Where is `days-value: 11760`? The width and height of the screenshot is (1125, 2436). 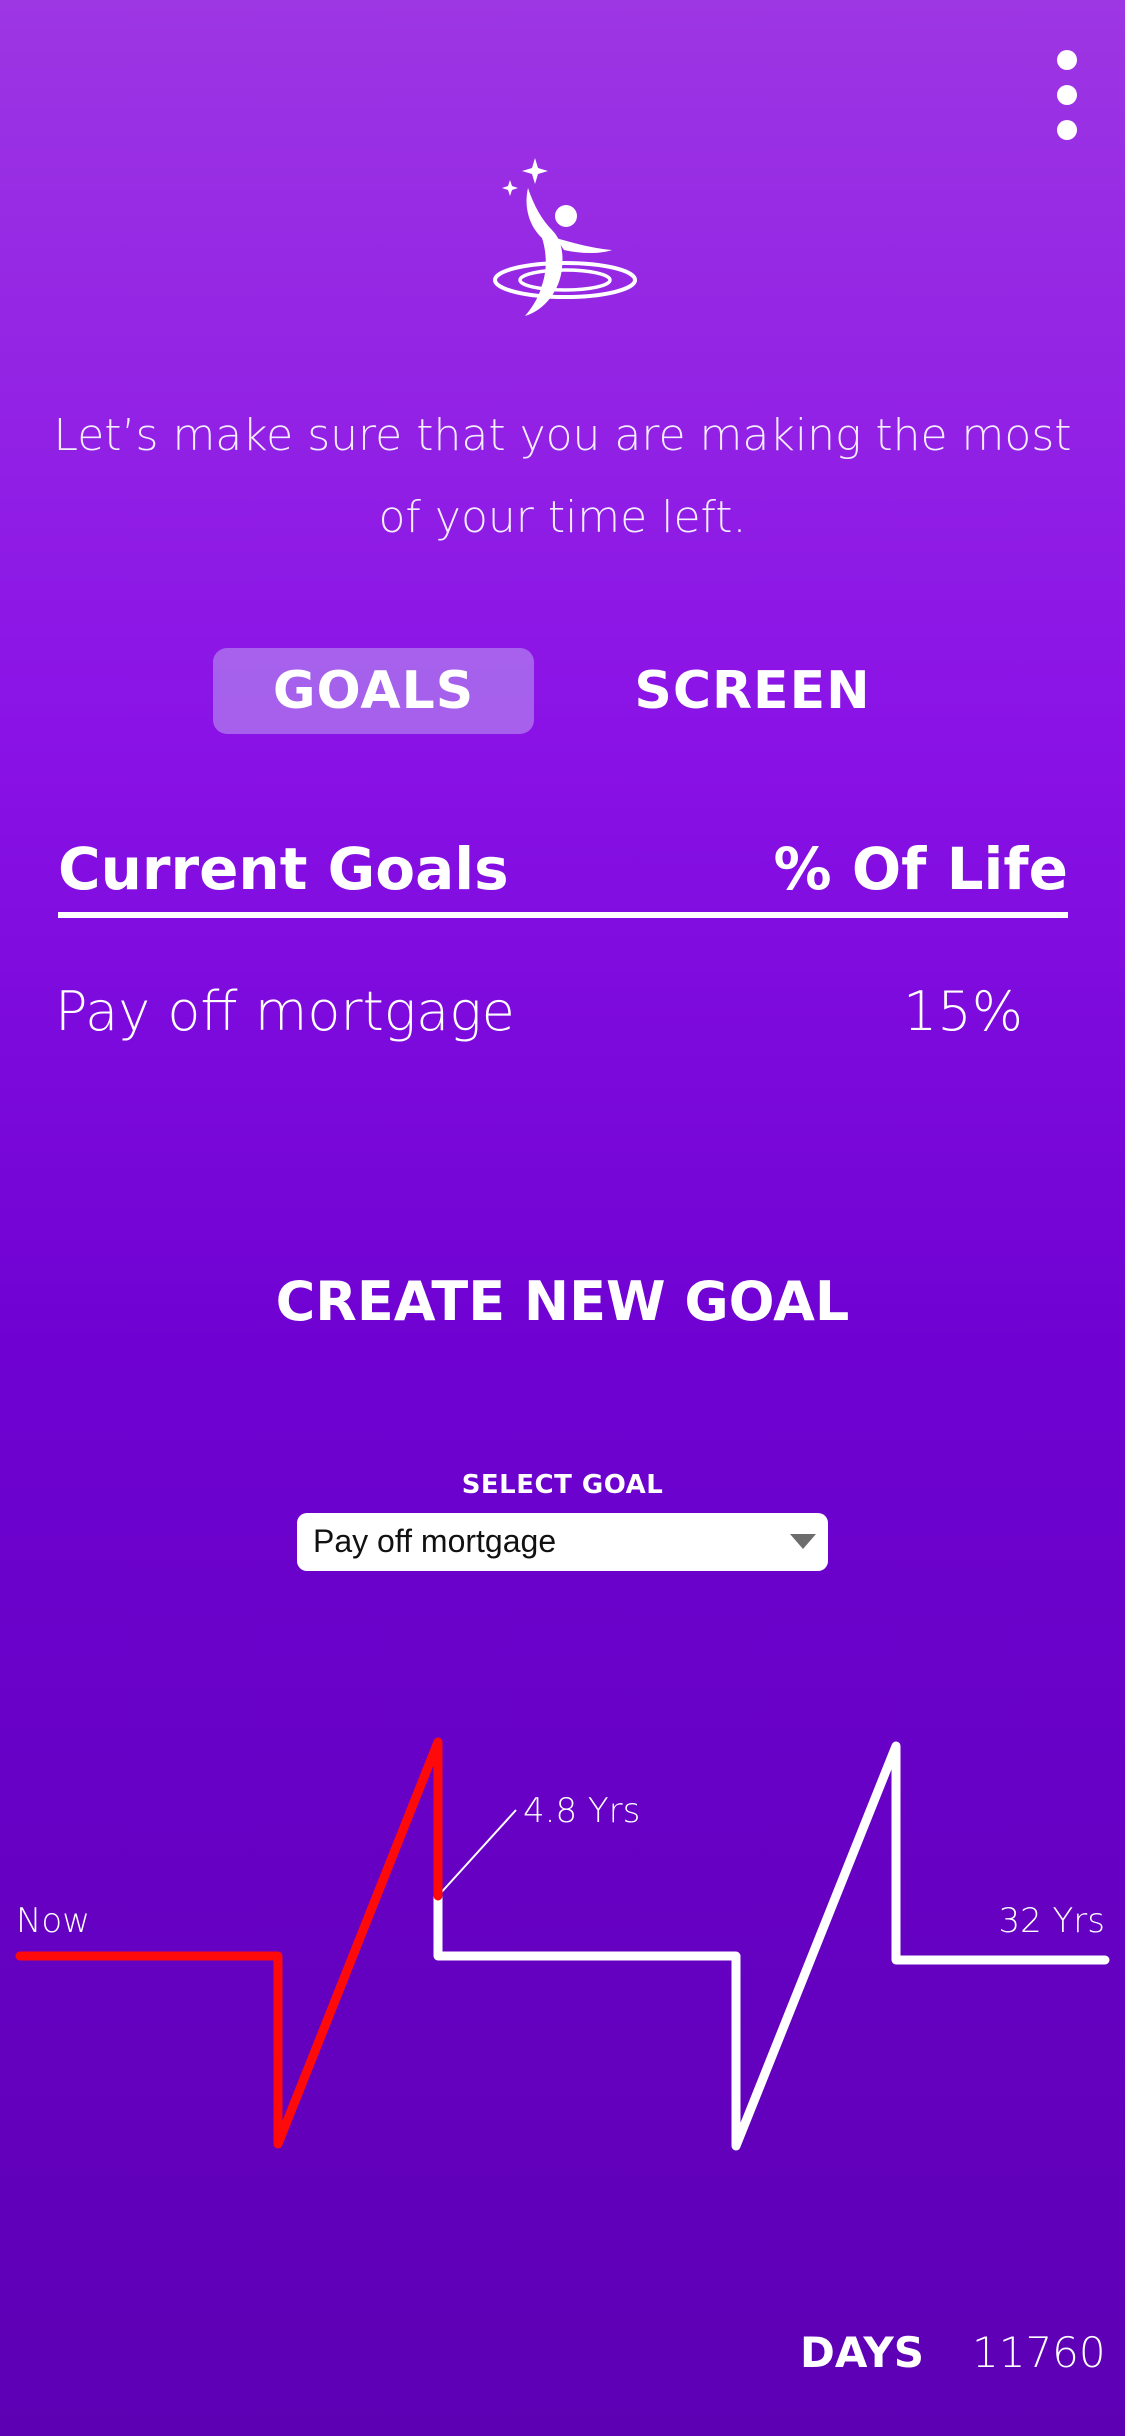 days-value: 11760 is located at coordinates (1039, 2352).